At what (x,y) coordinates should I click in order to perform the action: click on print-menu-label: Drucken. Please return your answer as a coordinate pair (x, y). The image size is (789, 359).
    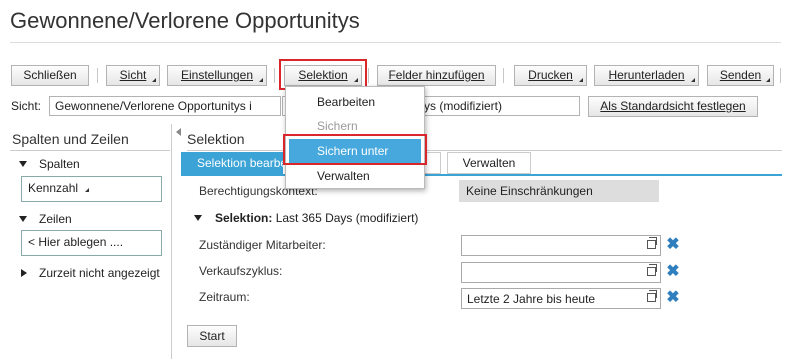
    Looking at the image, I should click on (550, 75).